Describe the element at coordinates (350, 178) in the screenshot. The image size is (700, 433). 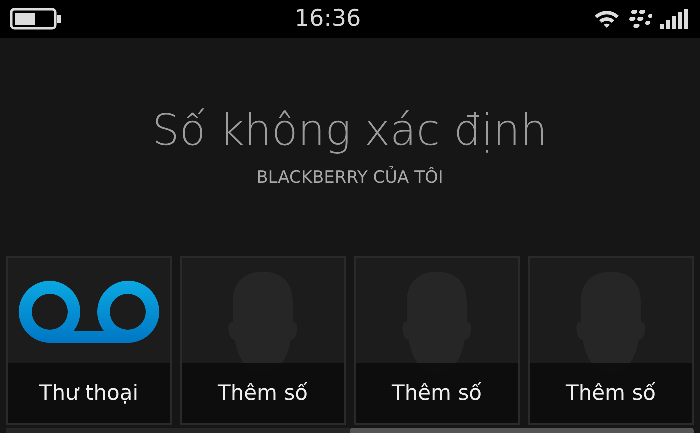
I see `caller-subtitle: BLACKBERRY CỦA TÔI` at that location.